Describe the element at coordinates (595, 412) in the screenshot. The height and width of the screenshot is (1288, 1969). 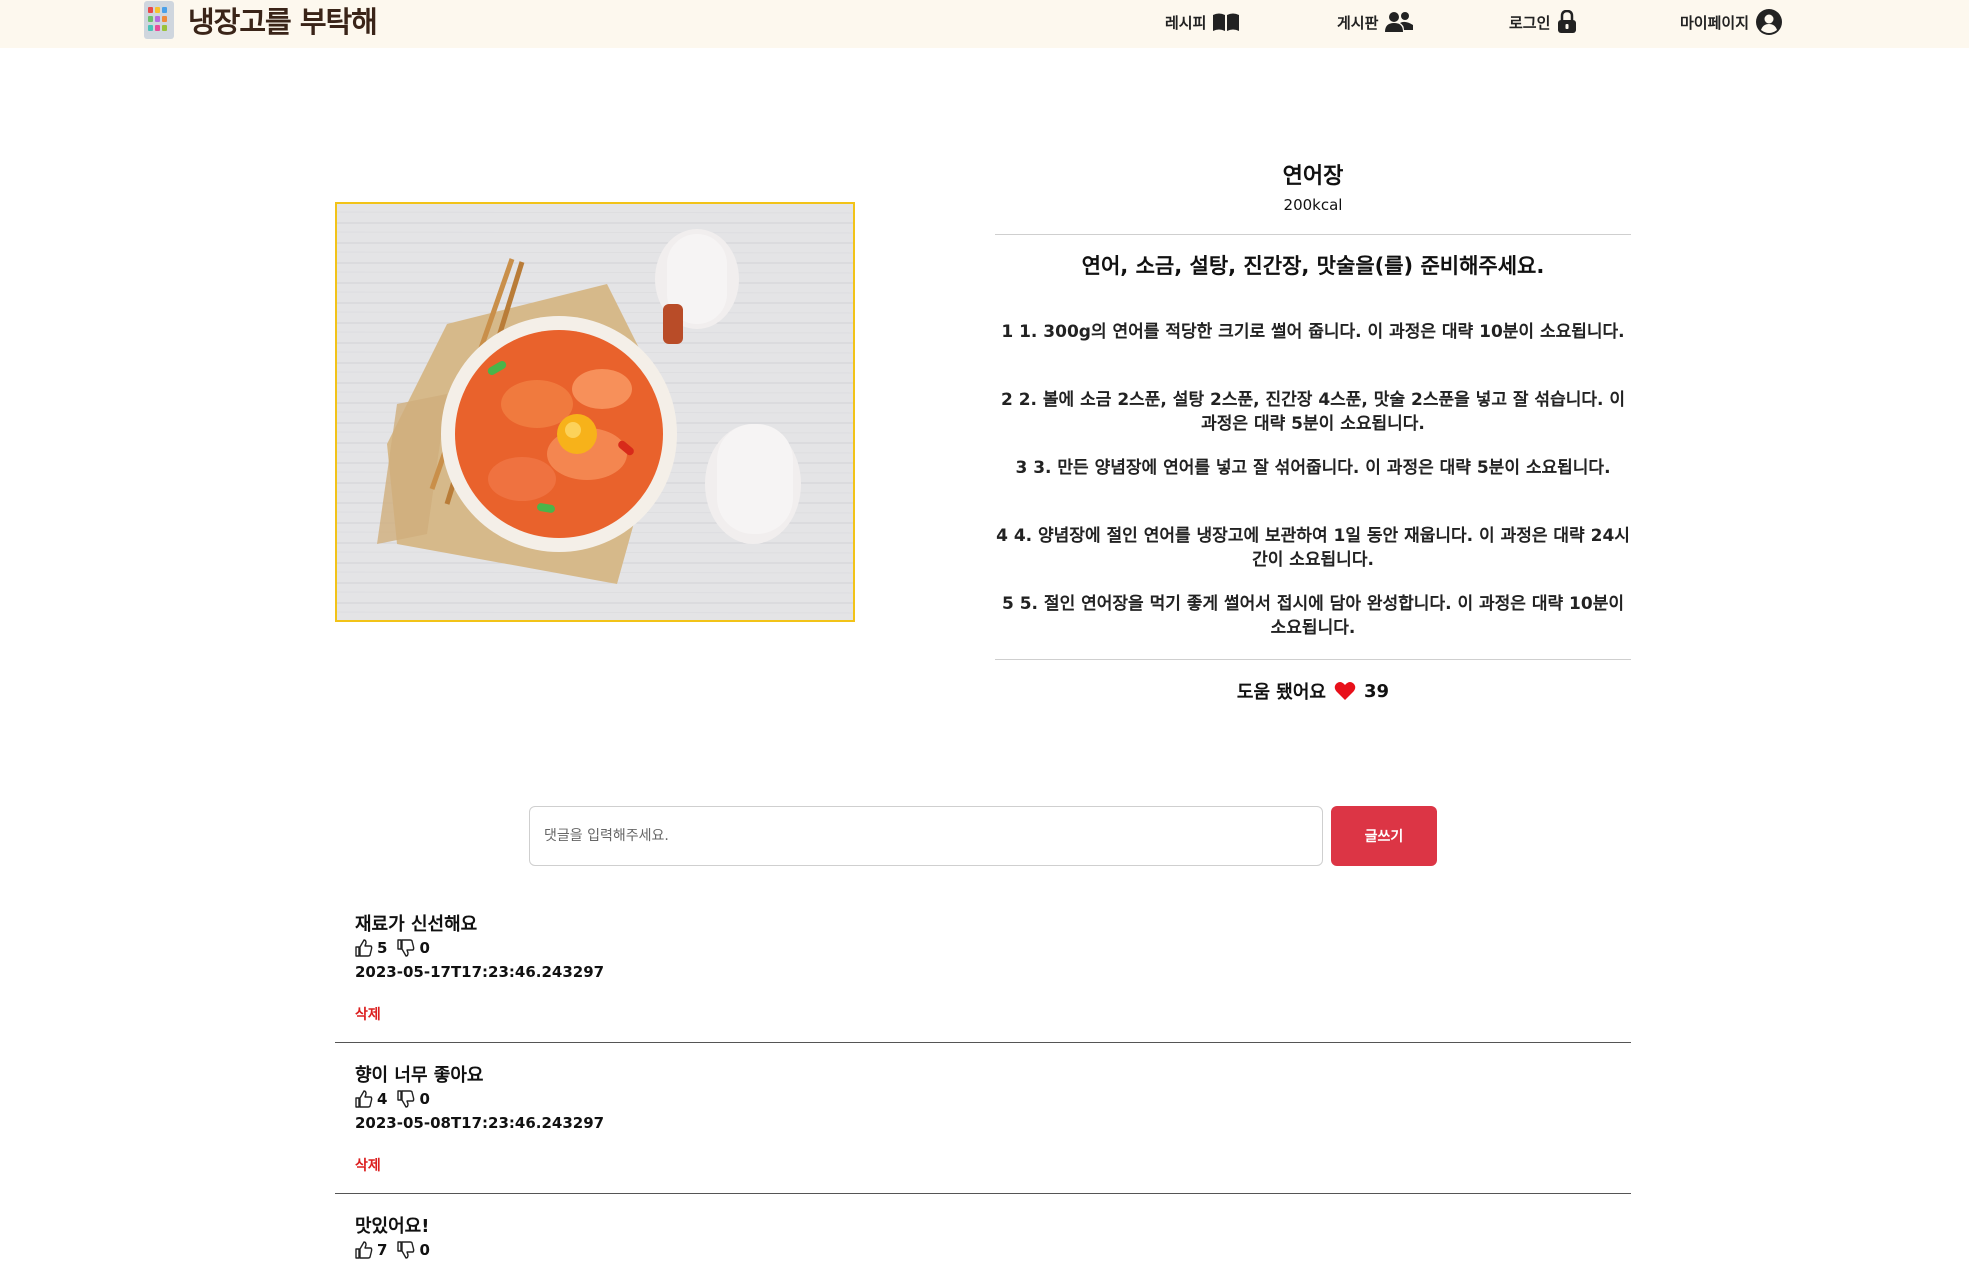
I see `recipe-image` at that location.